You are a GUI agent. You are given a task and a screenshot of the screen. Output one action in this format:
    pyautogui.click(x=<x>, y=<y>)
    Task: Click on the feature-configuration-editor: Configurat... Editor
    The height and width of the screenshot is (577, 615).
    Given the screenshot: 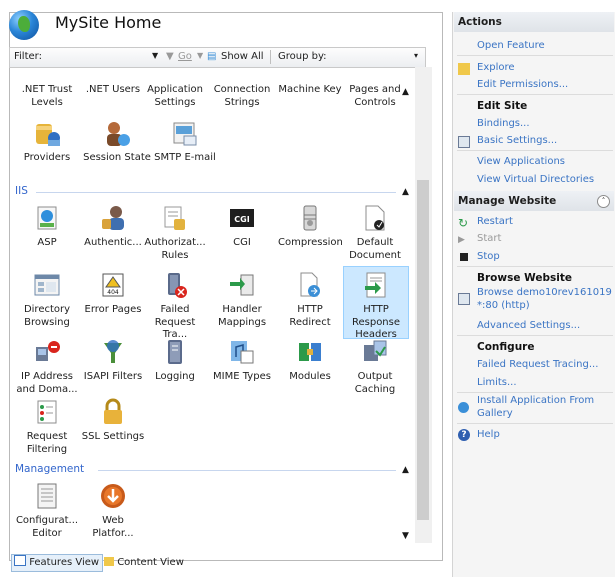 What is the action you would take?
    pyautogui.click(x=47, y=510)
    